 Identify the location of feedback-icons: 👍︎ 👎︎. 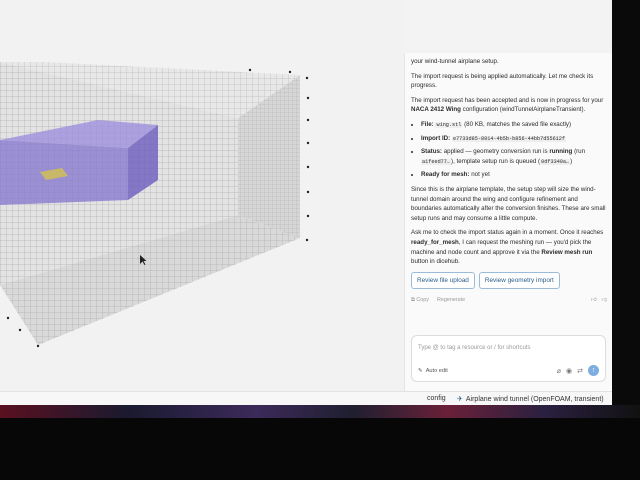
(599, 301).